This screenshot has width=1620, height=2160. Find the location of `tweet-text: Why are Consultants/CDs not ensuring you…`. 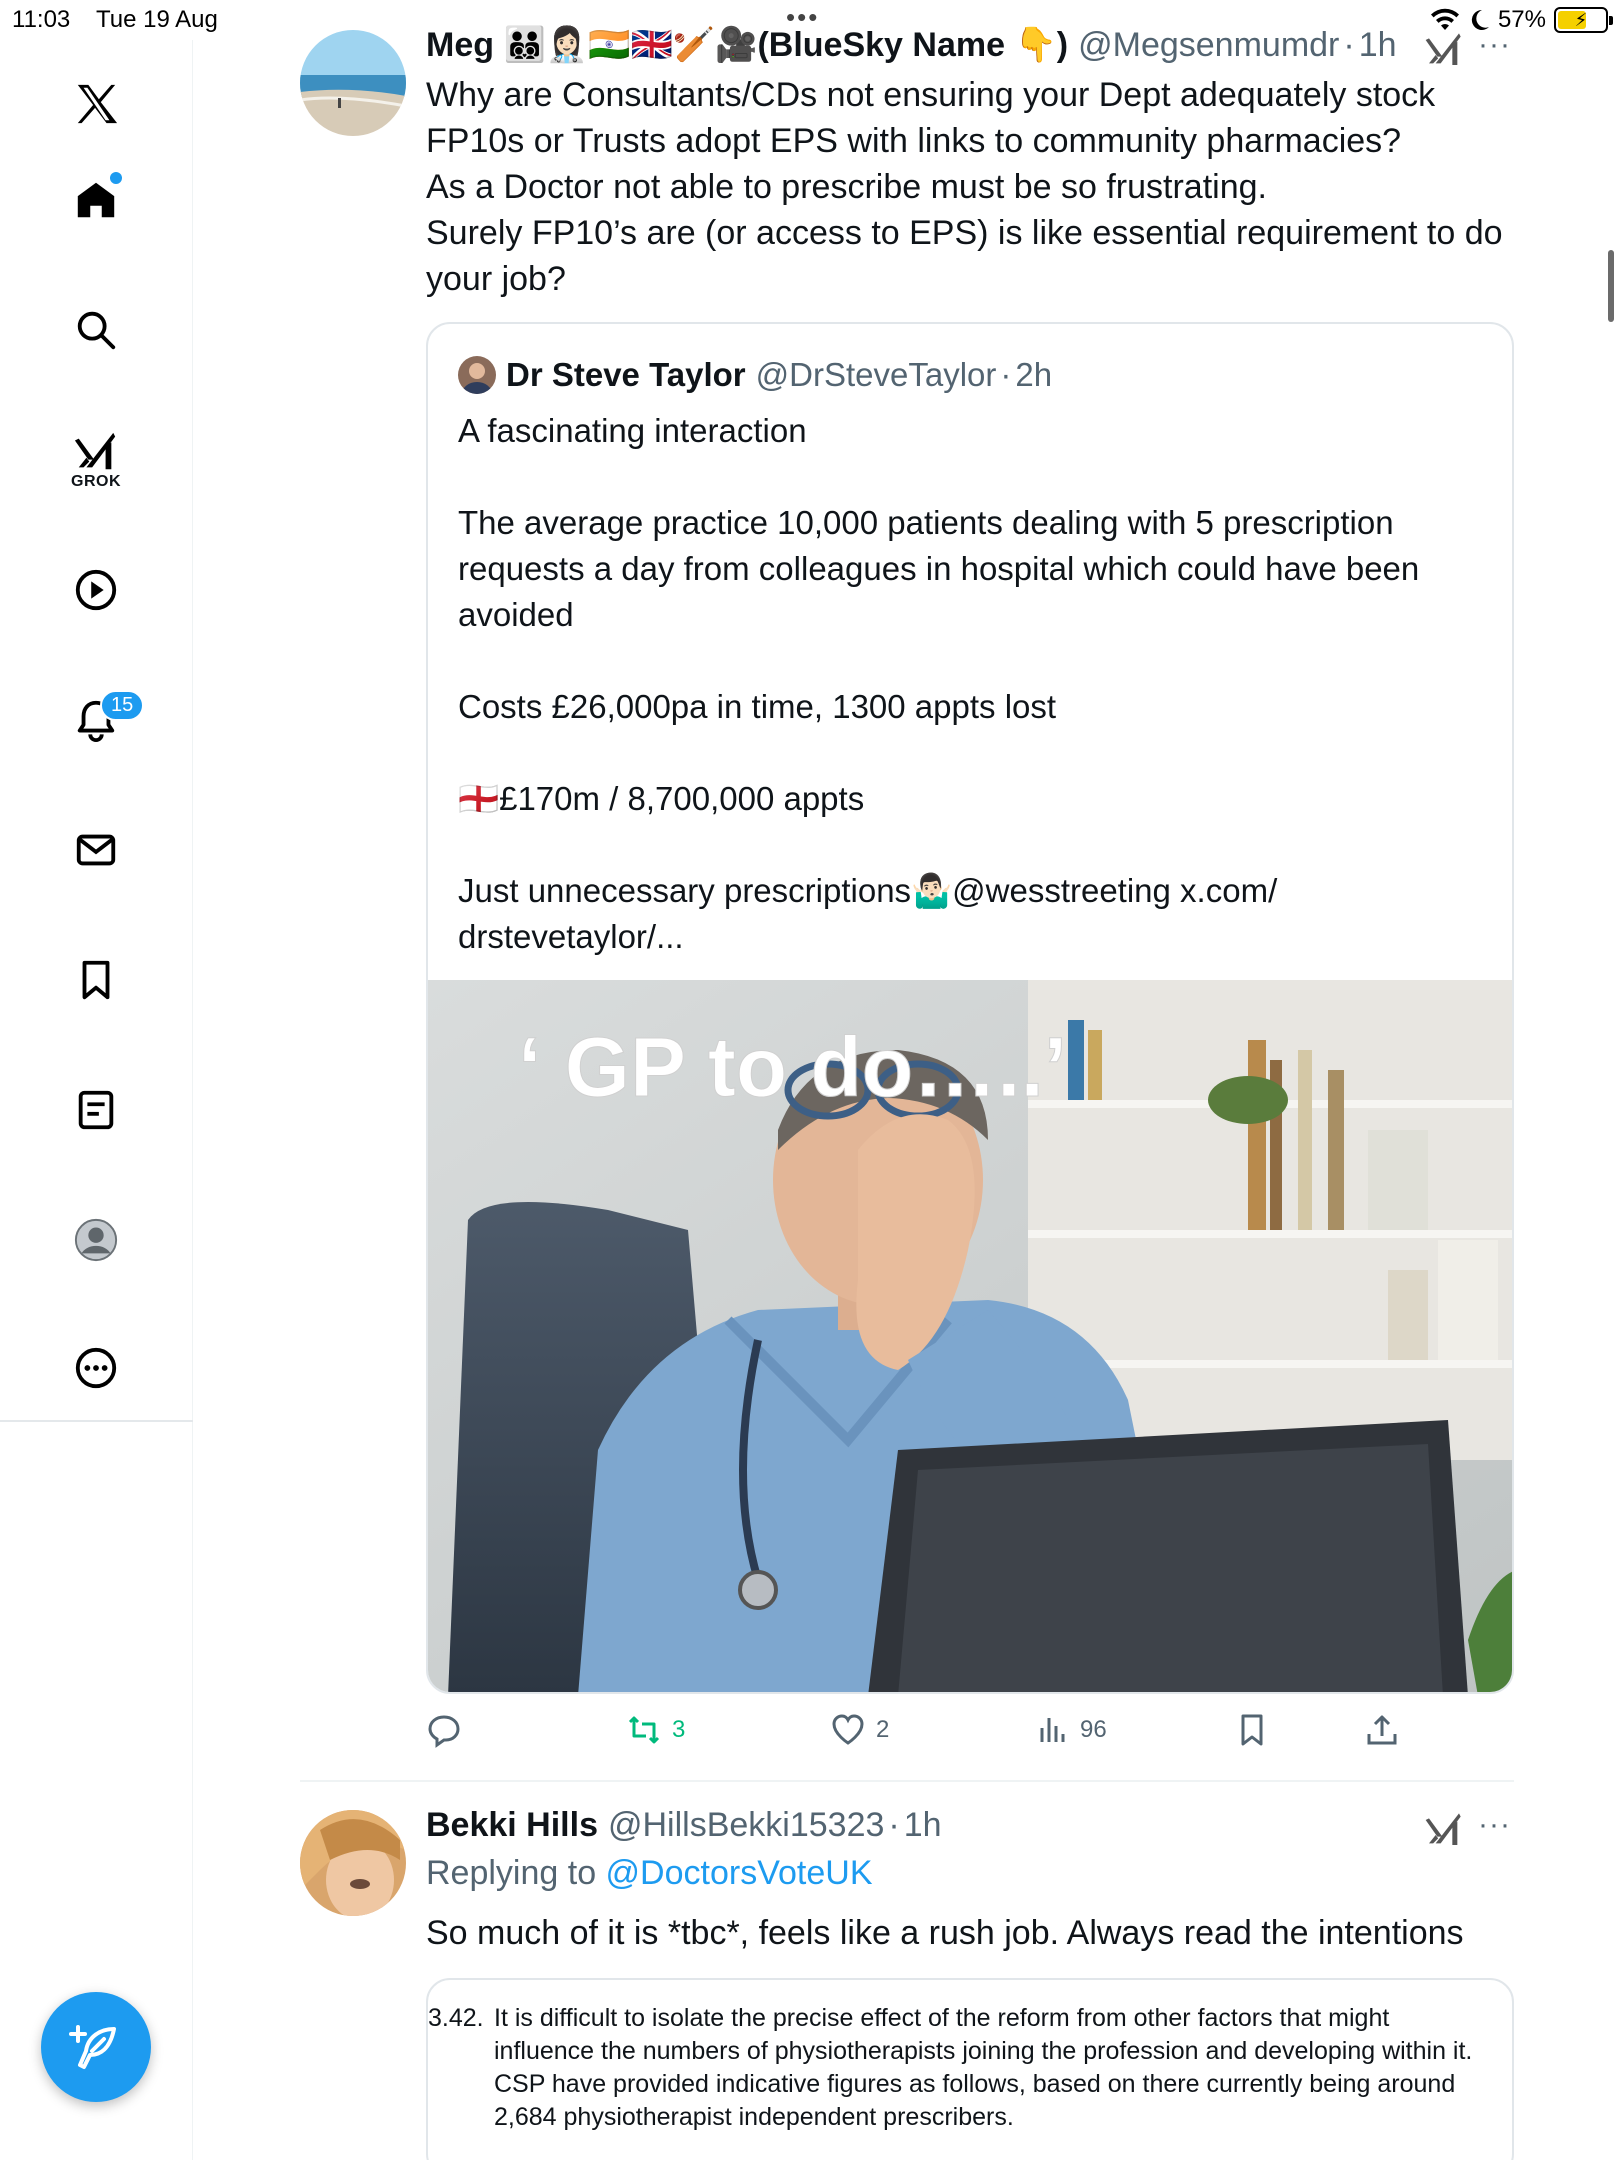

tweet-text: Why are Consultants/CDs not ensuring you… is located at coordinates (970, 187).